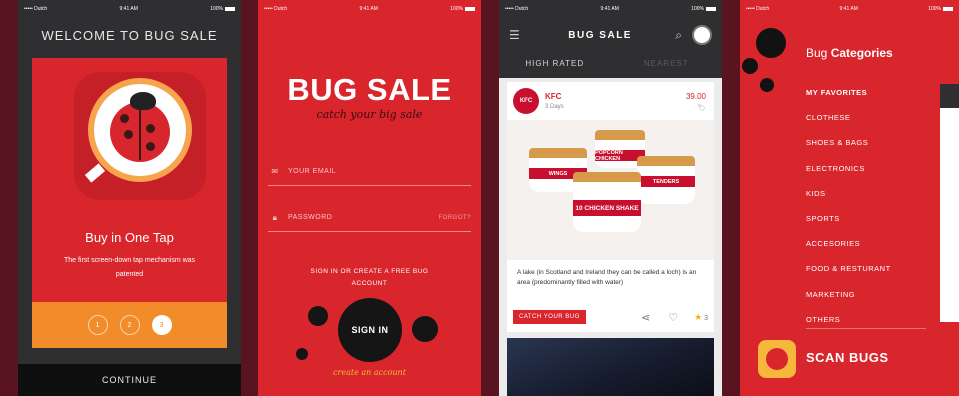  I want to click on category-clothese: CLOTHESE, so click(848, 117).